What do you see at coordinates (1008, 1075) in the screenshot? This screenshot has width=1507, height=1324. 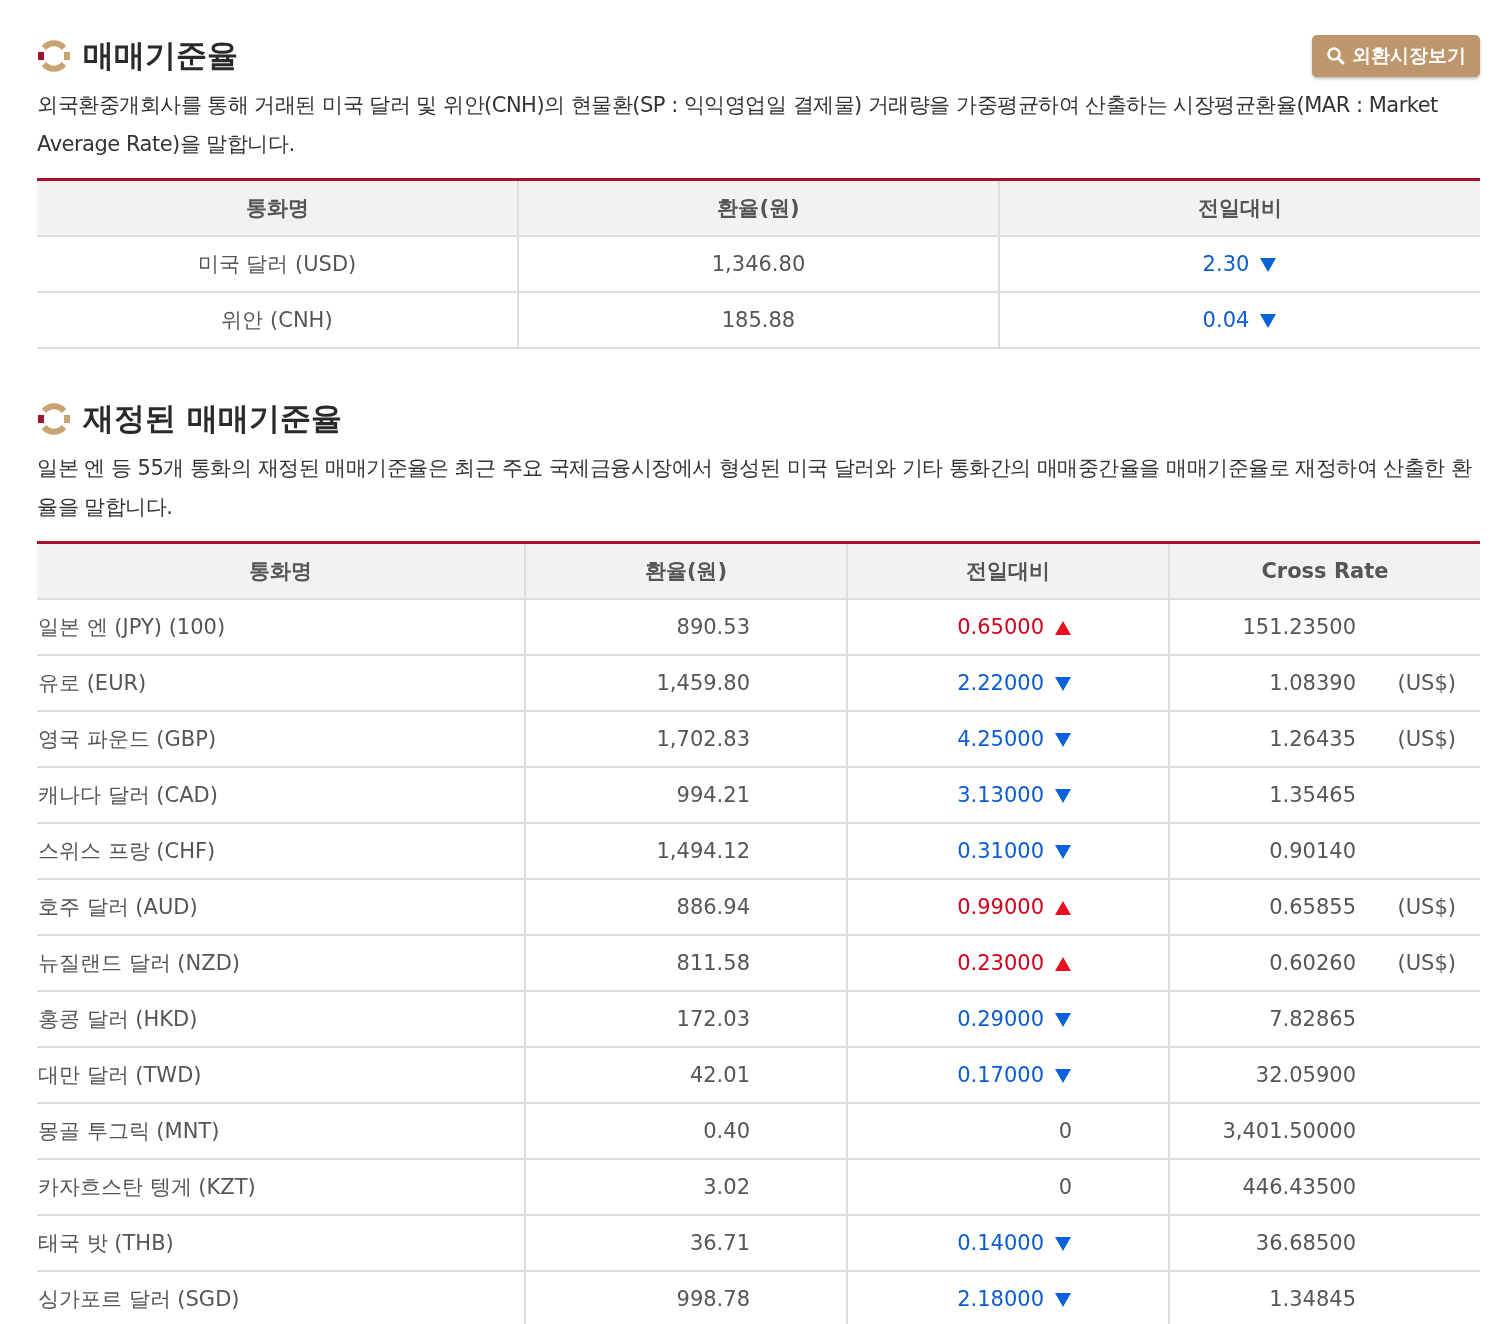 I see `change-cell: 0.17000` at bounding box center [1008, 1075].